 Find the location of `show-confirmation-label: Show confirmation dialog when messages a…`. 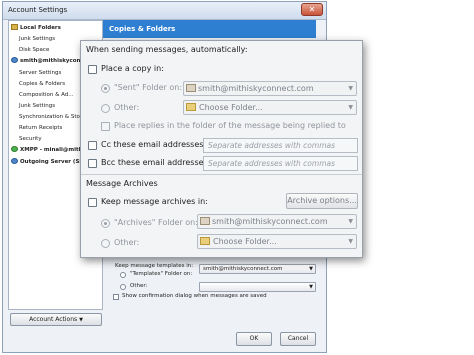

show-confirmation-label: Show confirmation dialog when messages a… is located at coordinates (194, 296).